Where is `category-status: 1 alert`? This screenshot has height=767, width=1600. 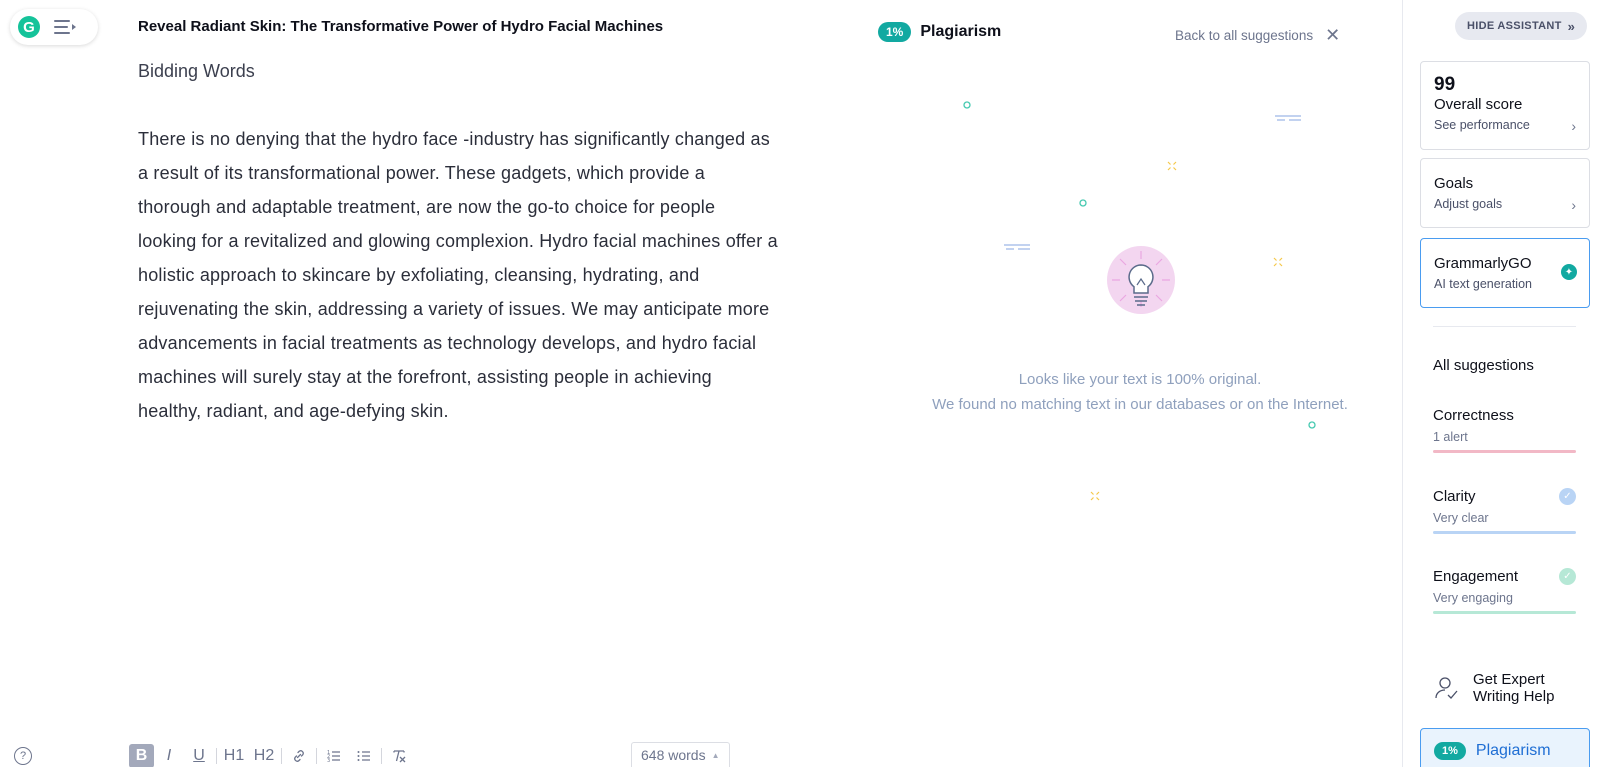
category-status: 1 alert is located at coordinates (1450, 437).